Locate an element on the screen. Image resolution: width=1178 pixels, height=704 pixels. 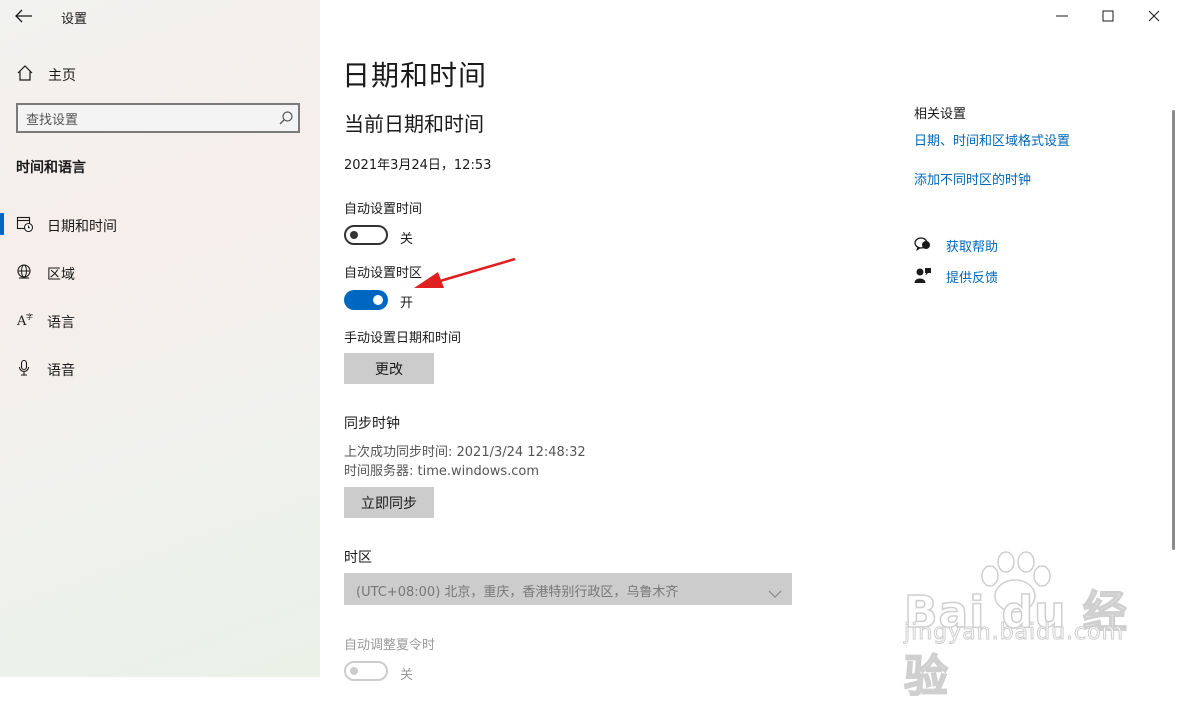
region-format-link: 日期、时间和区域格式设置 is located at coordinates (992, 139).